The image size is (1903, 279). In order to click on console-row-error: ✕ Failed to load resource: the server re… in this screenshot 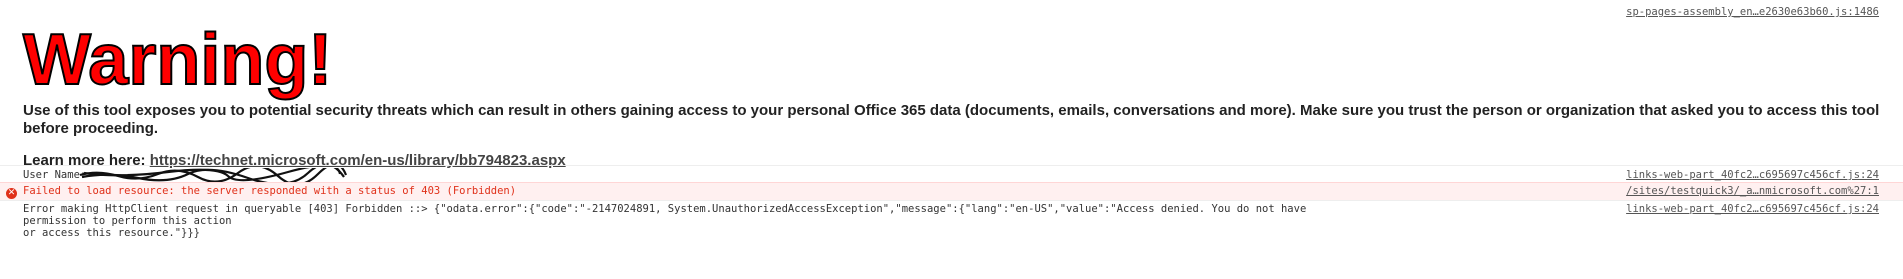, I will do `click(951, 191)`.